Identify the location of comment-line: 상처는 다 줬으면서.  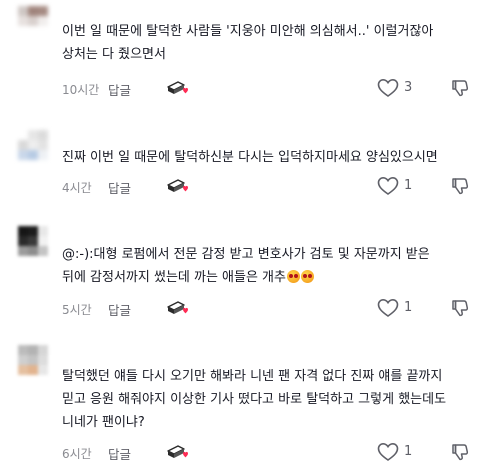
(114, 54).